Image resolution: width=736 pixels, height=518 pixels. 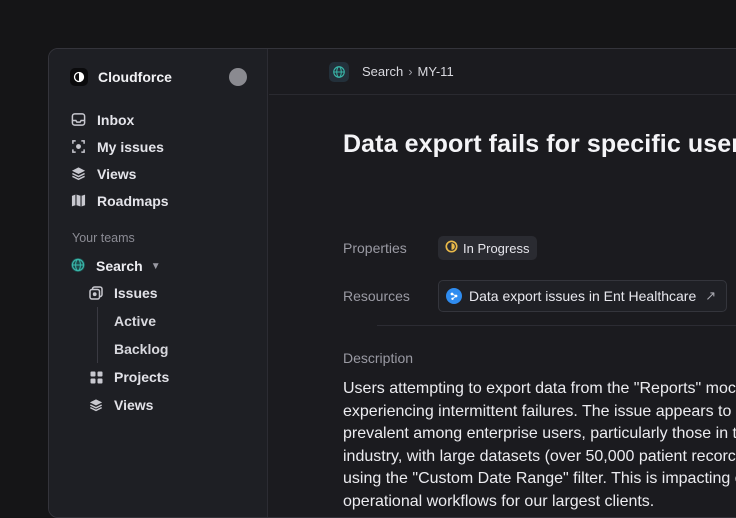 What do you see at coordinates (162, 266) in the screenshot?
I see `team-toggle-search: Search ▼` at bounding box center [162, 266].